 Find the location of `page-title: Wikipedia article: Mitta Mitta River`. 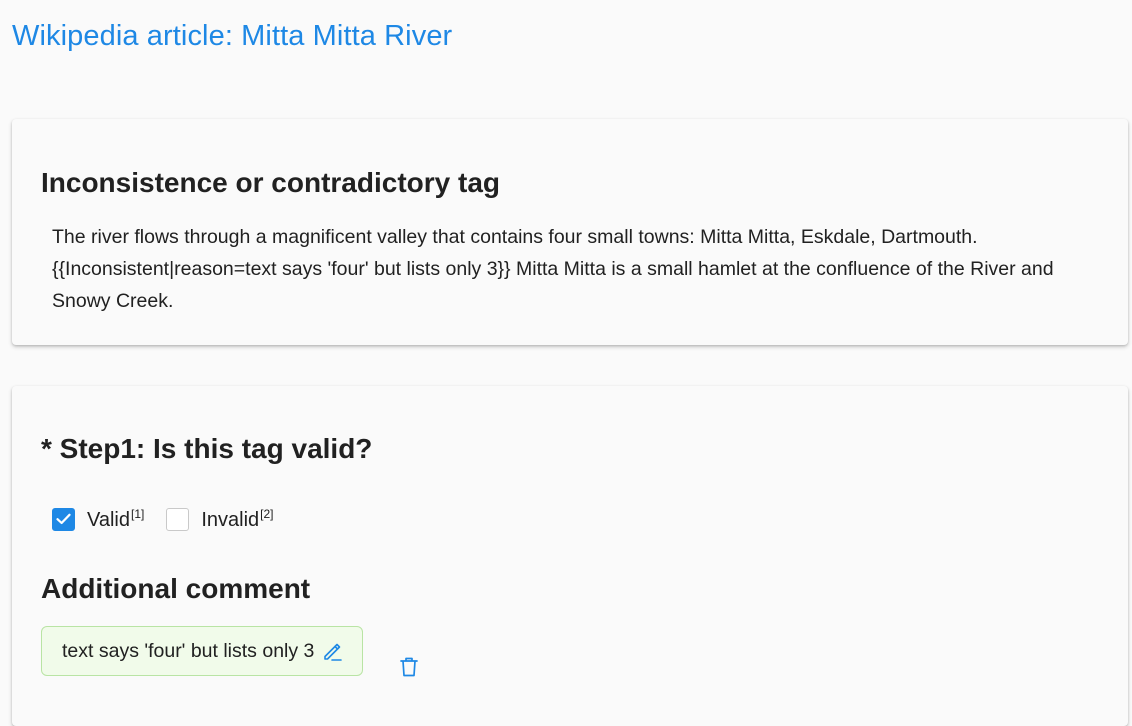

page-title: Wikipedia article: Mitta Mitta River is located at coordinates (232, 36).